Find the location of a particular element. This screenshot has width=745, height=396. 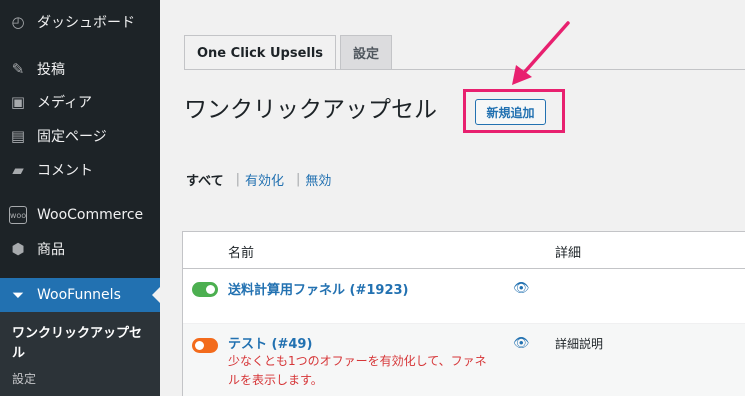

add-new-button: 新規追加 is located at coordinates (510, 112).